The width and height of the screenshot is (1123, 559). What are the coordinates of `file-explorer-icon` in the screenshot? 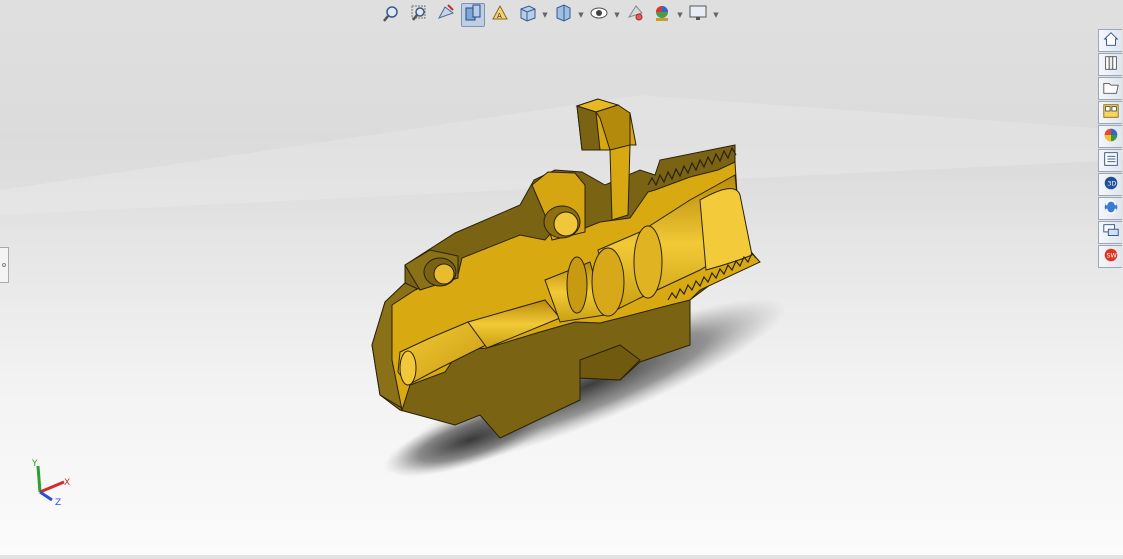 It's located at (1111, 89).